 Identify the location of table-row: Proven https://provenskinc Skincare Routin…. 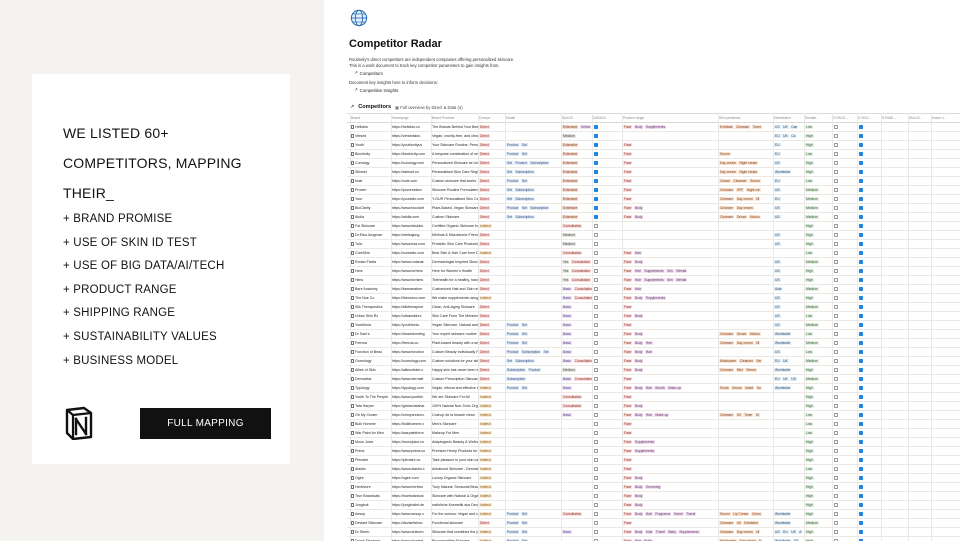
(653, 190).